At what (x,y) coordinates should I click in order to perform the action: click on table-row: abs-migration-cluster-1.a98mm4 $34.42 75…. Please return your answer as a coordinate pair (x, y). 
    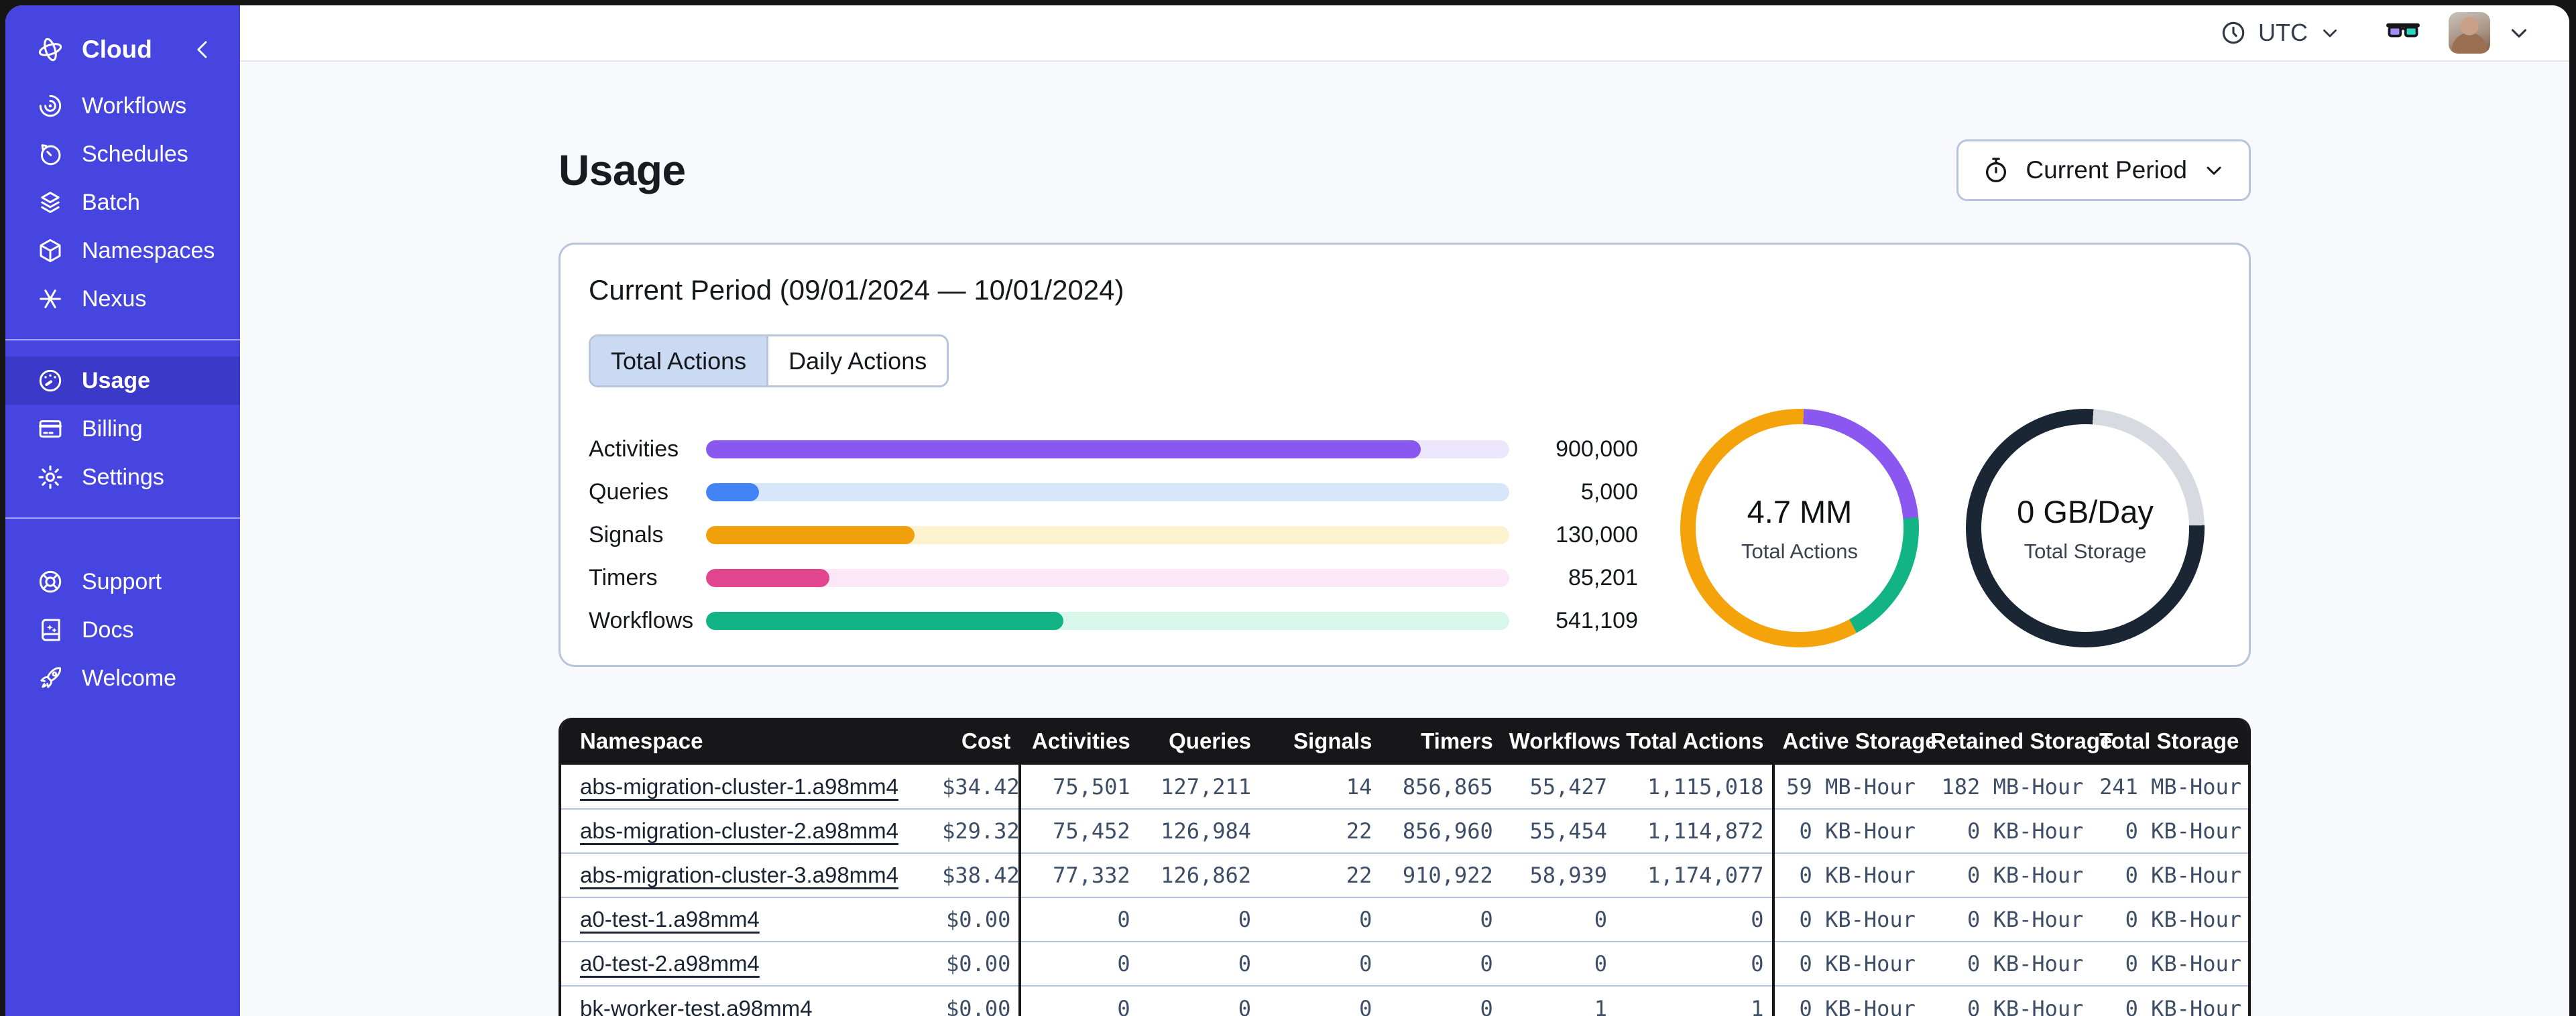
    Looking at the image, I should click on (1404, 787).